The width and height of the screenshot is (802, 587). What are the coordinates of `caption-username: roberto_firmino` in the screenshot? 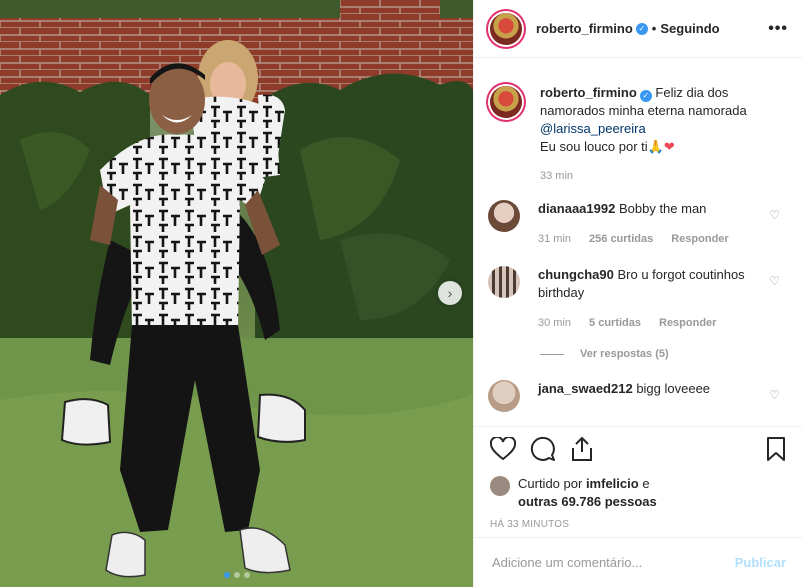 It's located at (588, 92).